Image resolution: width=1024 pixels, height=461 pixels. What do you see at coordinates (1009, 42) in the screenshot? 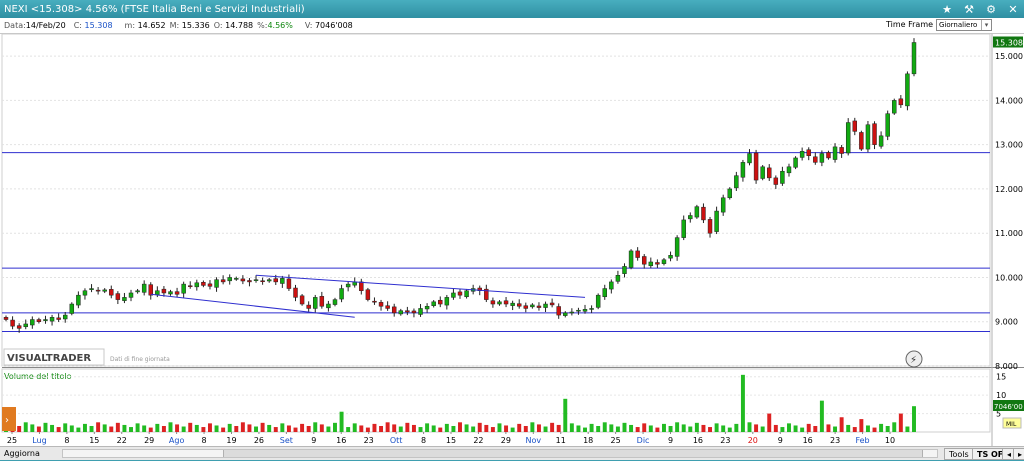
I see `last-price-tag-text: 15.308` at bounding box center [1009, 42].